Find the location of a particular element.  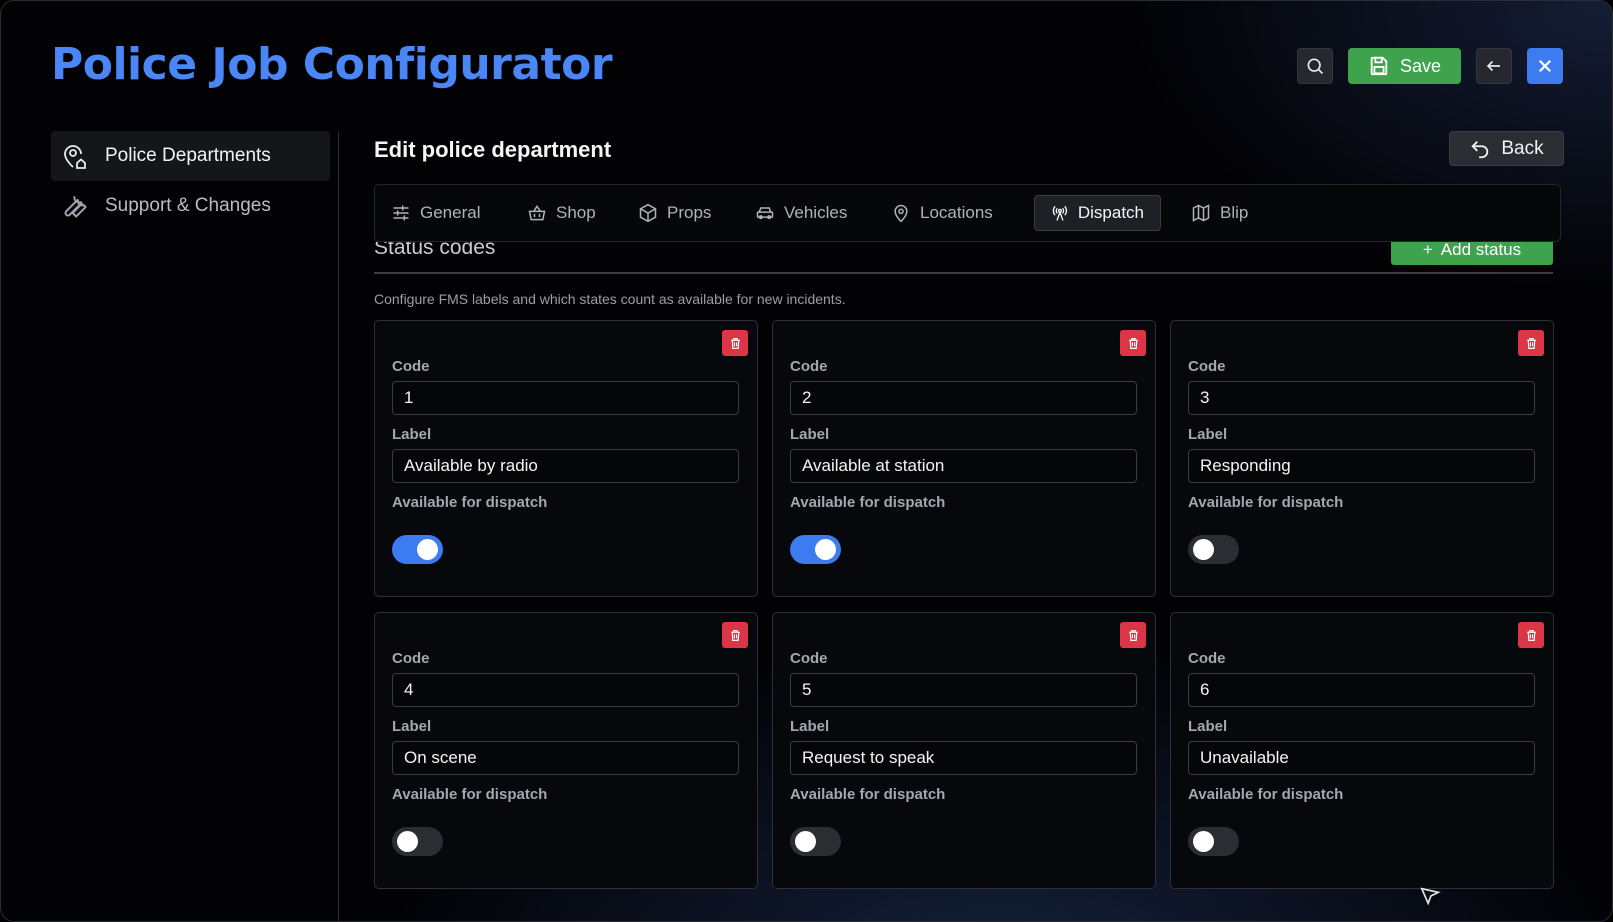

box-icon is located at coordinates (648, 213).